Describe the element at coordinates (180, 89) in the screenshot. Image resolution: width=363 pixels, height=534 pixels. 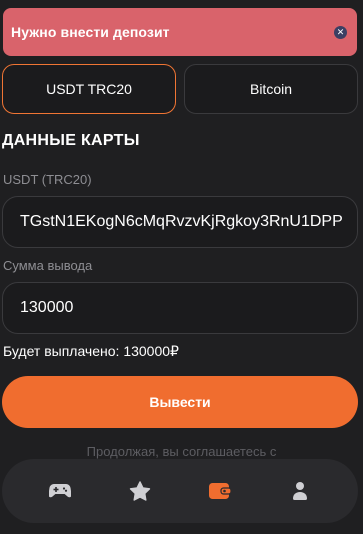
I see `payment-method-selector: USDT TRC20 Bitcoin` at that location.